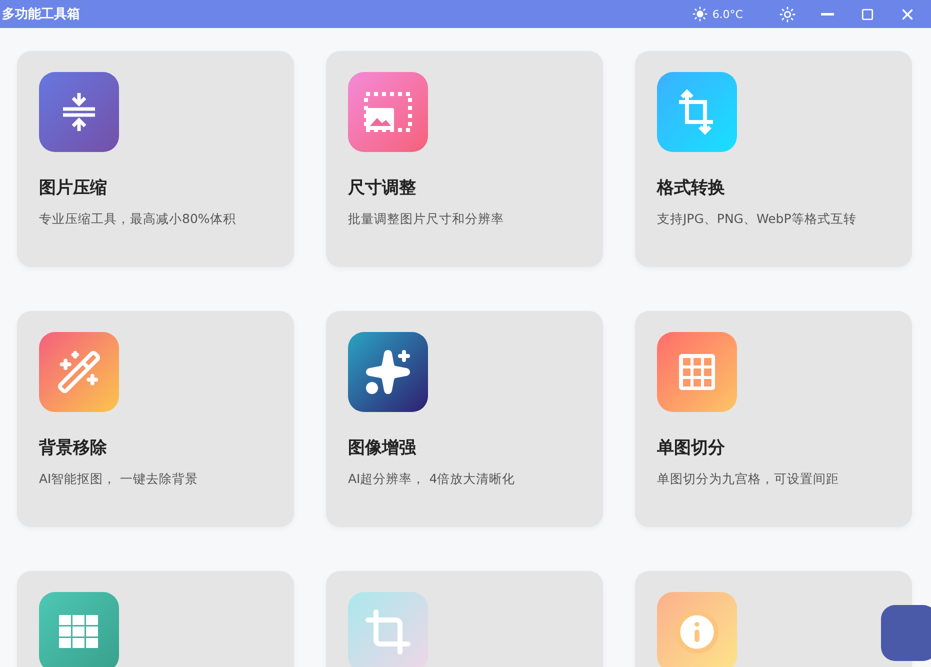  What do you see at coordinates (155, 419) in the screenshot?
I see `tool-card: 背景移除 AI智能抠图， 一键去除背景` at bounding box center [155, 419].